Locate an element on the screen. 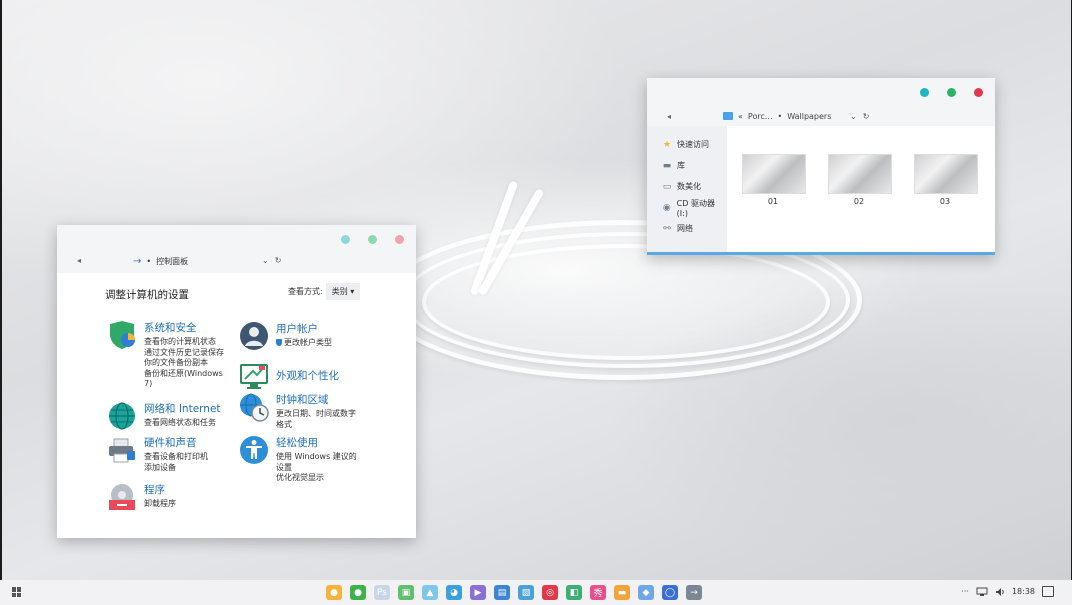  nav-item-label: CD 驱动器 (I:) is located at coordinates (695, 208).